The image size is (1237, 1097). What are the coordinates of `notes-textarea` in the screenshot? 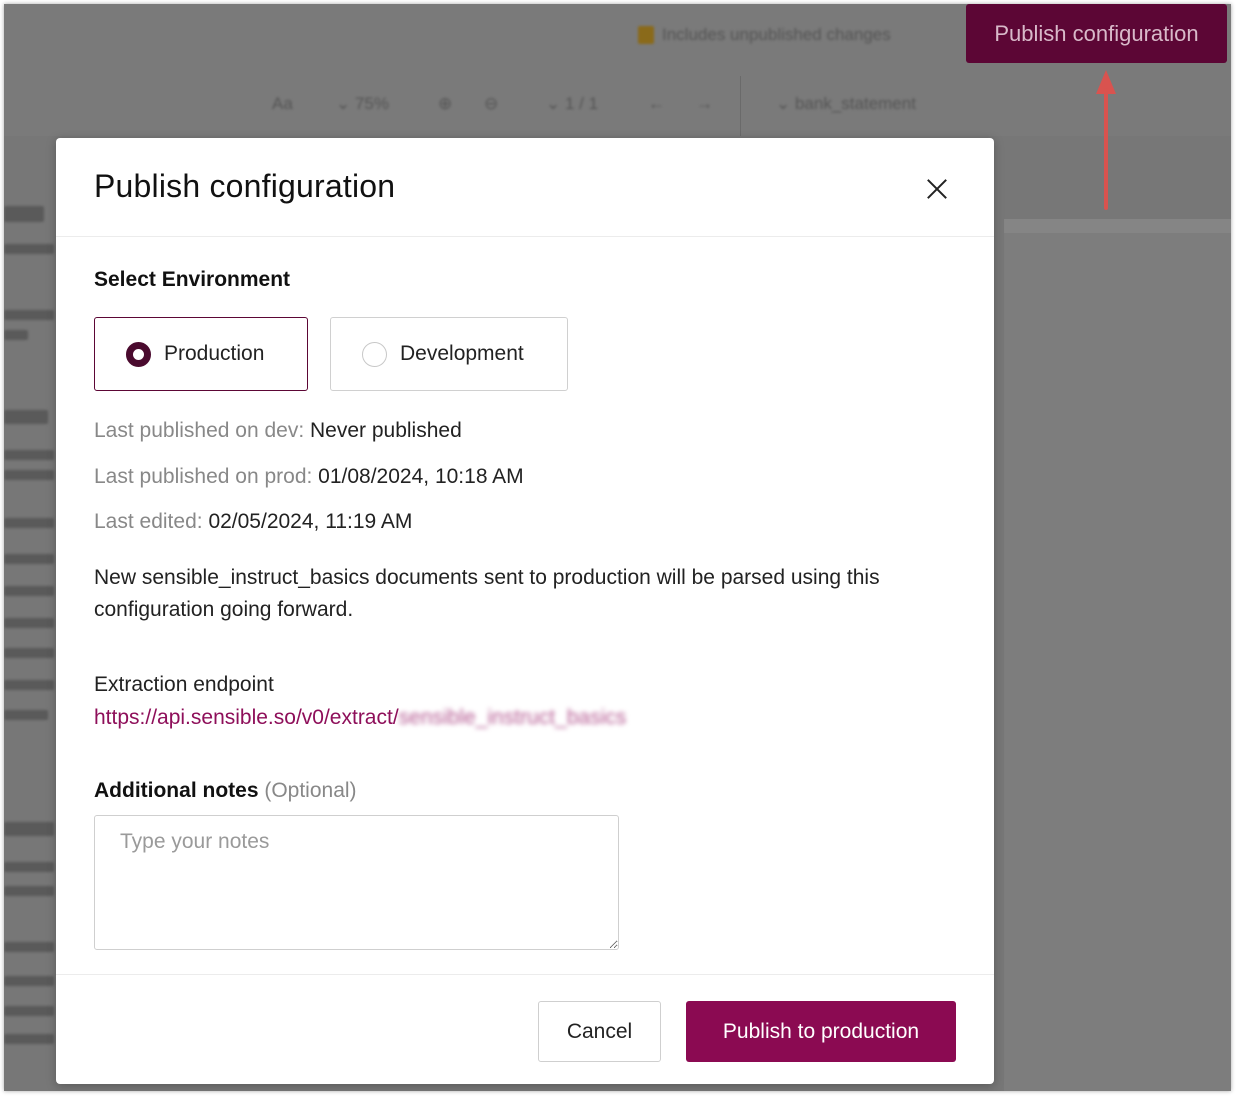 It's located at (356, 882).